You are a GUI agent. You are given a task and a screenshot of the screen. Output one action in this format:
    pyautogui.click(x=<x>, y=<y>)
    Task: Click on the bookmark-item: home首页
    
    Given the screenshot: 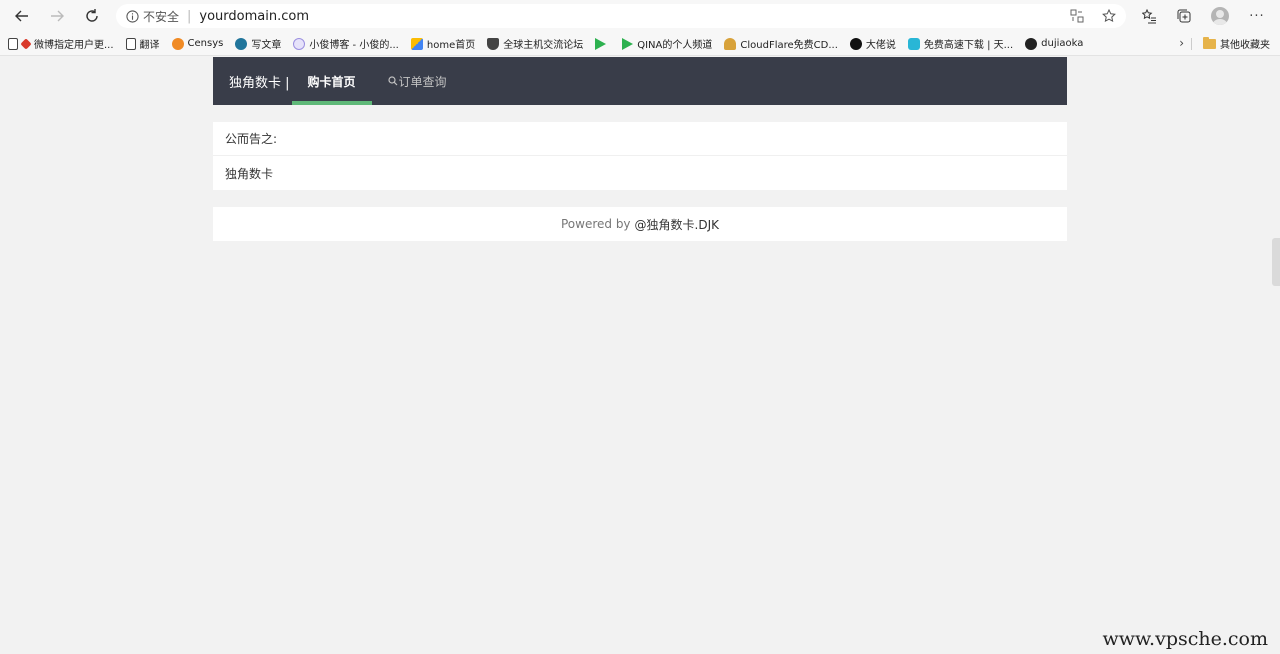 What is the action you would take?
    pyautogui.click(x=443, y=43)
    